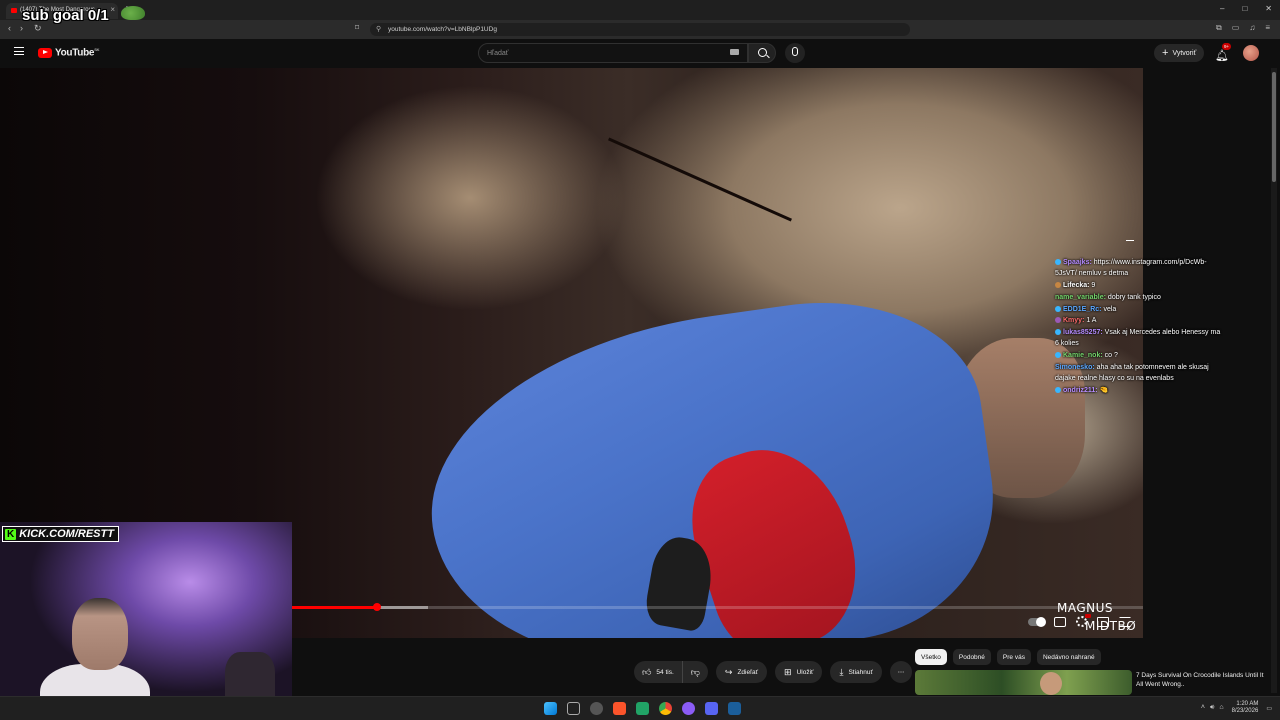 Image resolution: width=1280 pixels, height=720 pixels. Describe the element at coordinates (1125, 621) in the screenshot. I see `fullscreen-icon` at that location.